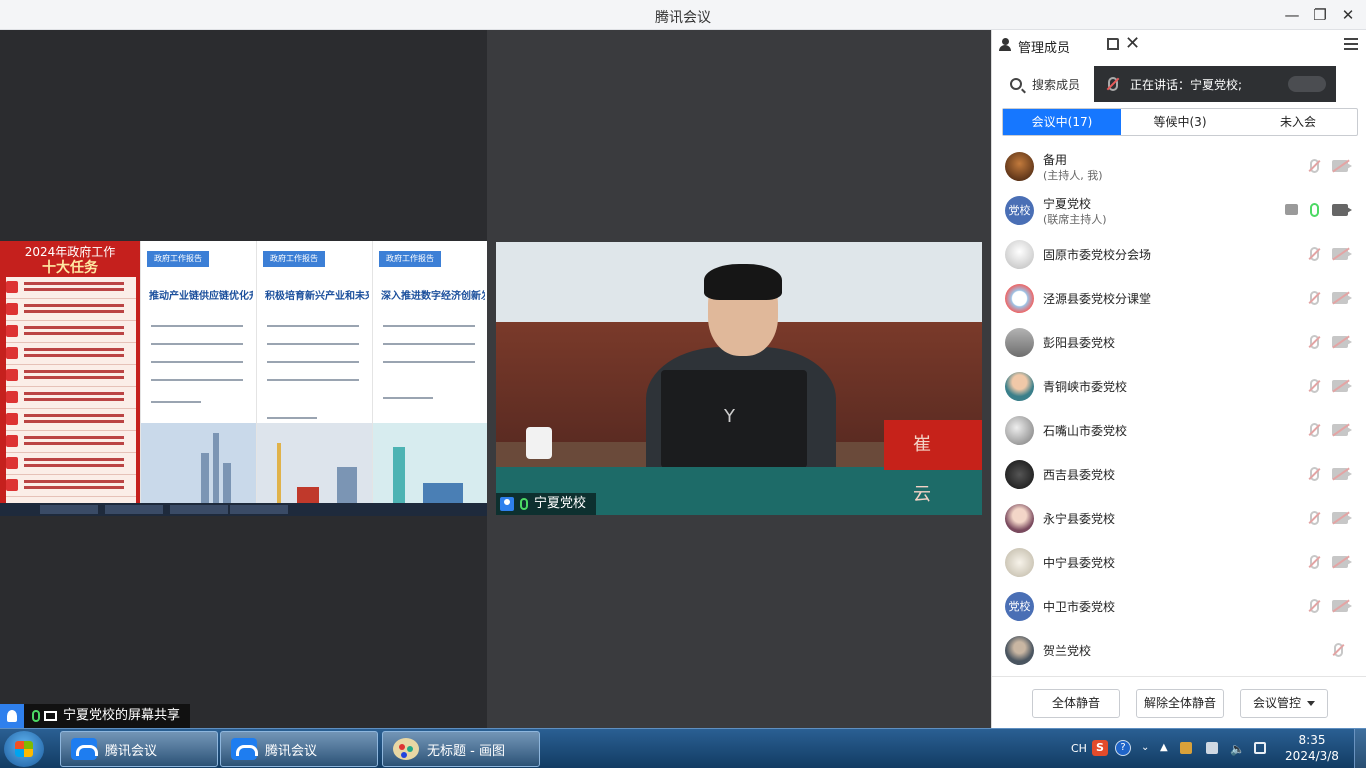 The image size is (1366, 768). Describe the element at coordinates (1186, 84) in the screenshot. I see `speaking-text: 正在讲话：宁夏党校;` at that location.